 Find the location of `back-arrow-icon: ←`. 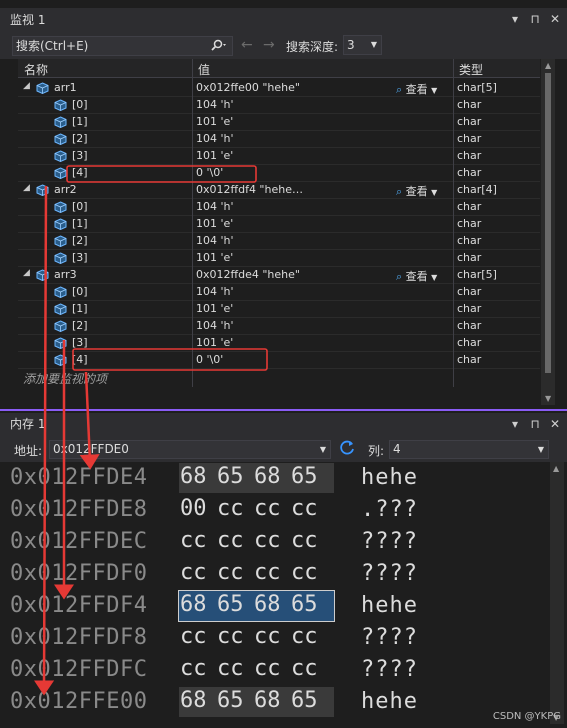

back-arrow-icon: ← is located at coordinates (247, 45).